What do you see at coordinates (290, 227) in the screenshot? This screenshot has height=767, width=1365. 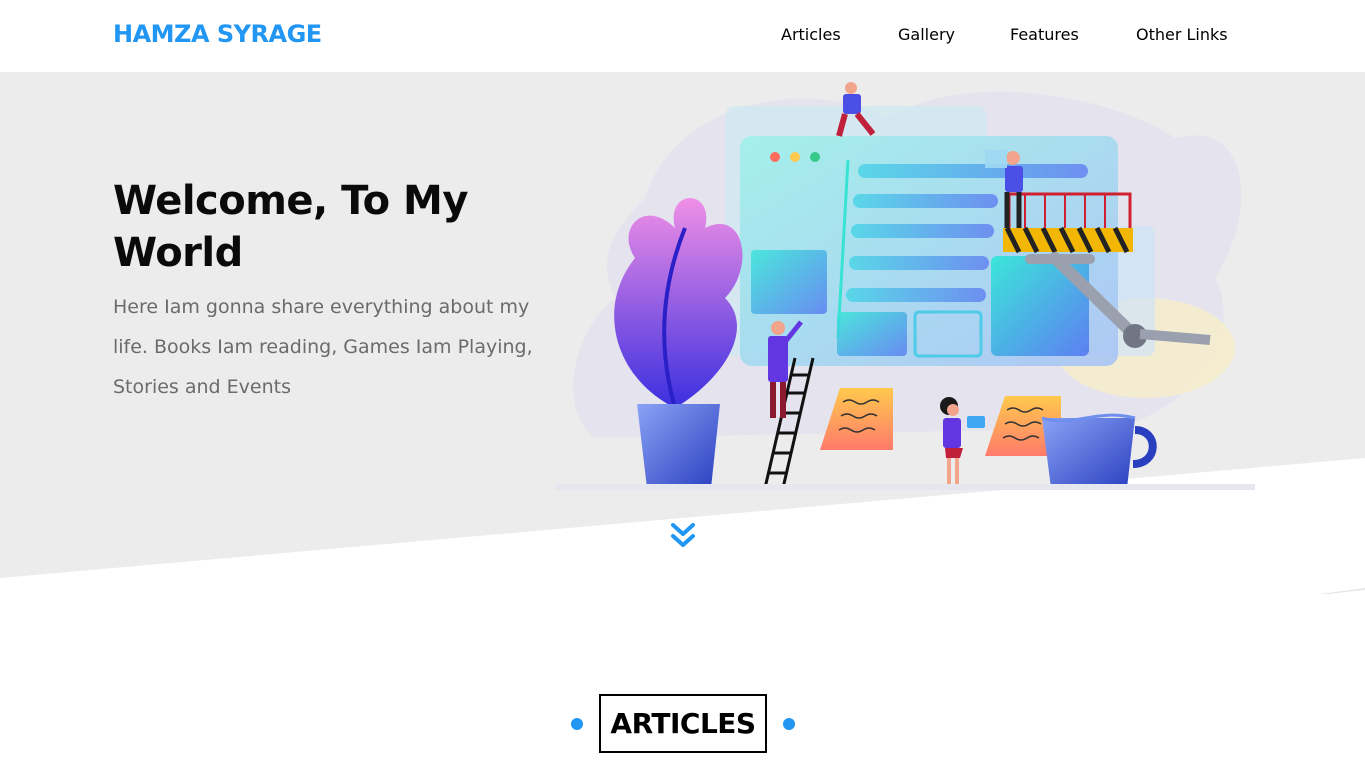 I see `hero-title: Welcome, To My World` at bounding box center [290, 227].